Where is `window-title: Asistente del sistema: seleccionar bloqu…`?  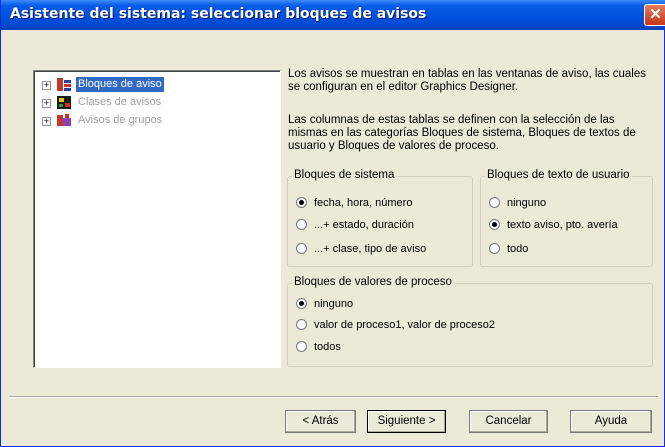
window-title: Asistente del sistema: seleccionar bloqu… is located at coordinates (218, 14).